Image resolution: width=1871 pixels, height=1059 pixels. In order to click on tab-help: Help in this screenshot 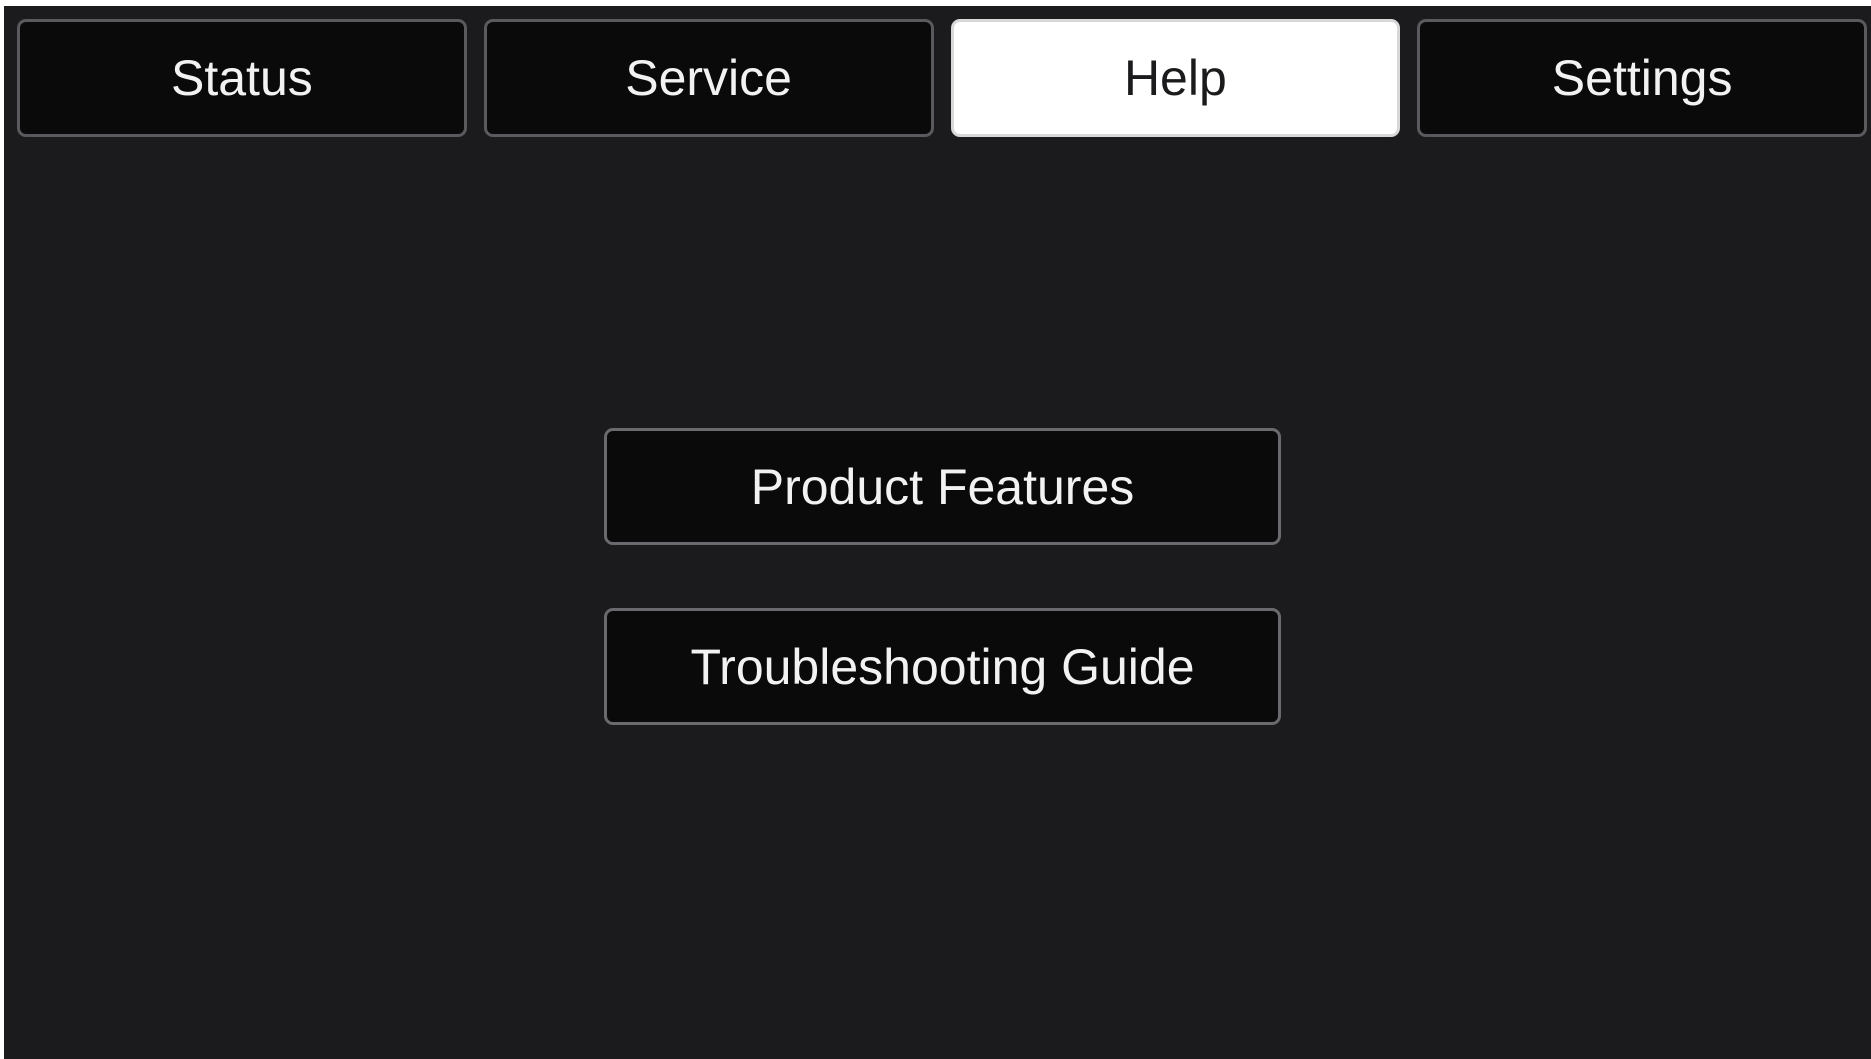, I will do `click(1175, 78)`.